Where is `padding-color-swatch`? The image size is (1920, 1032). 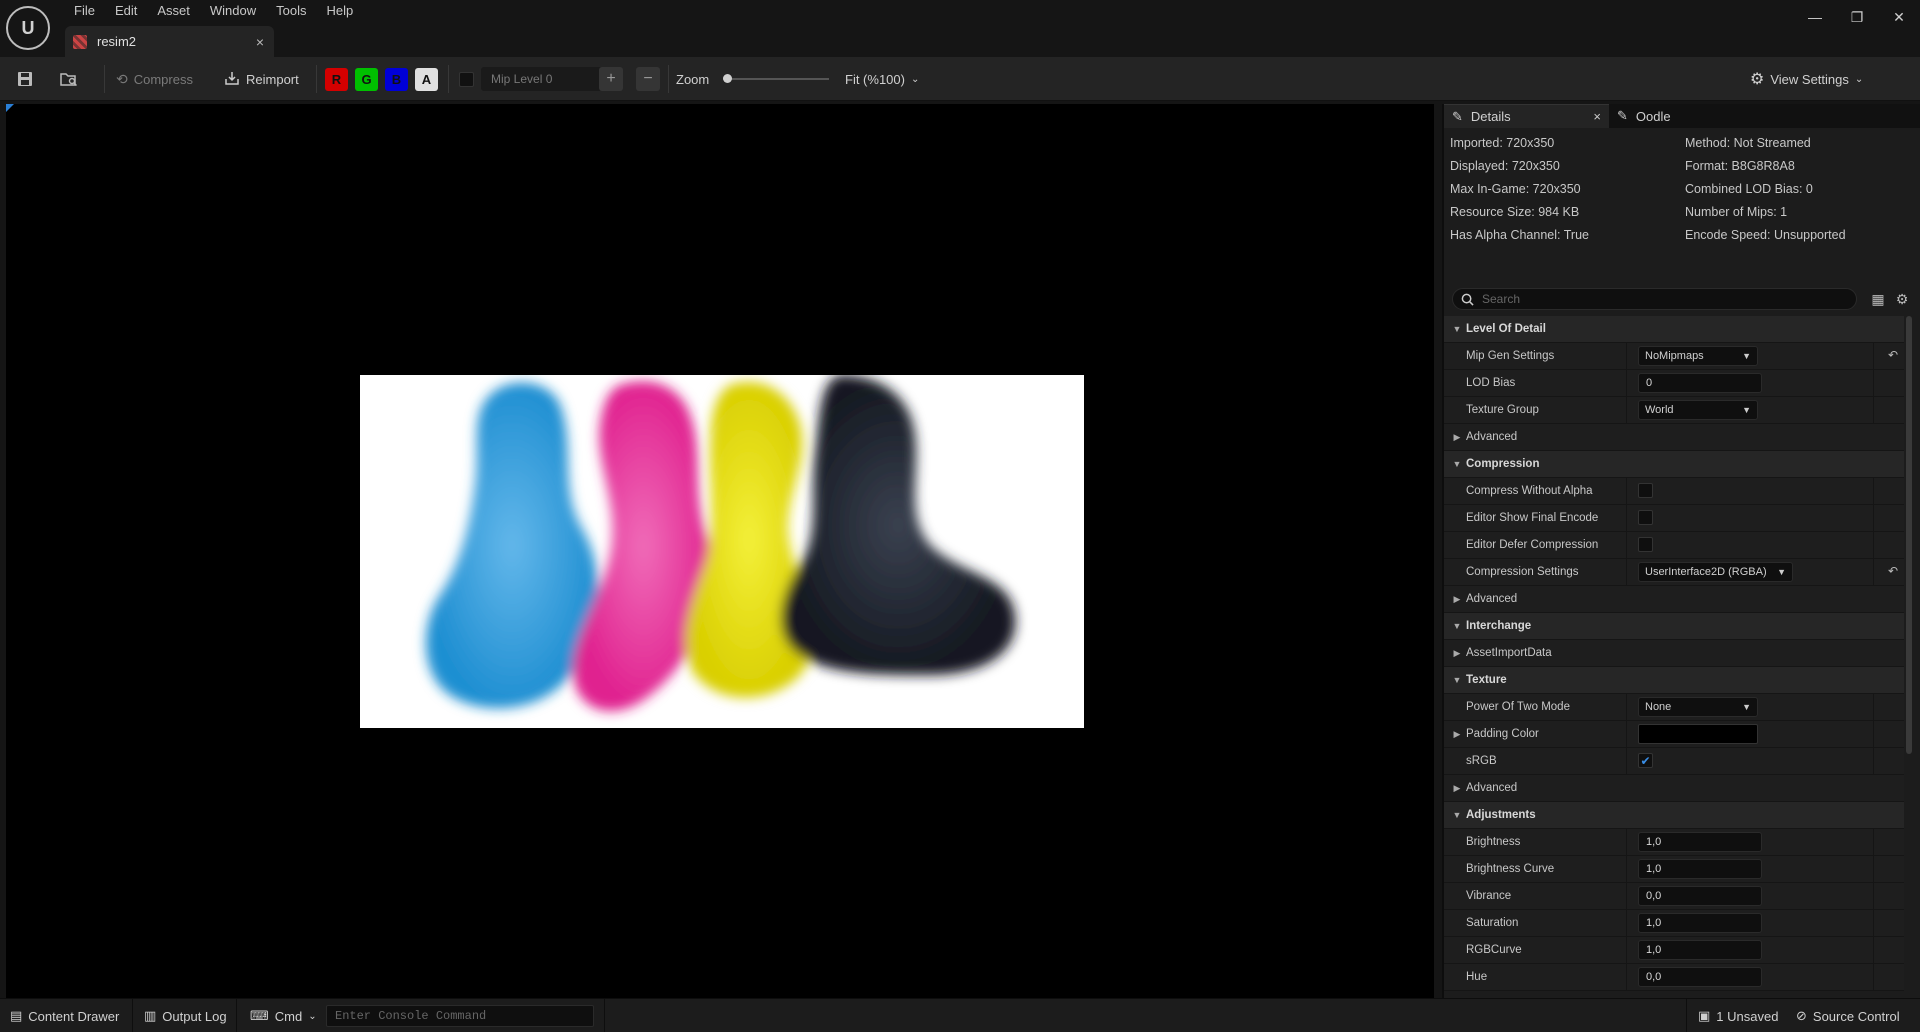
padding-color-swatch is located at coordinates (1698, 734).